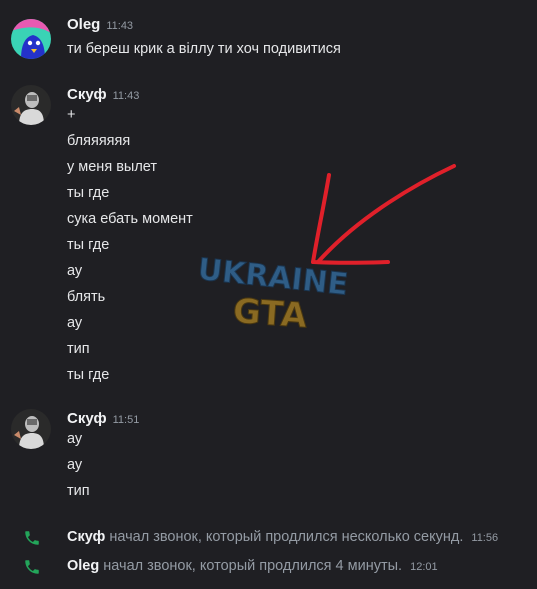  Describe the element at coordinates (112, 167) in the screenshot. I see `message-text: у меня вылет` at that location.